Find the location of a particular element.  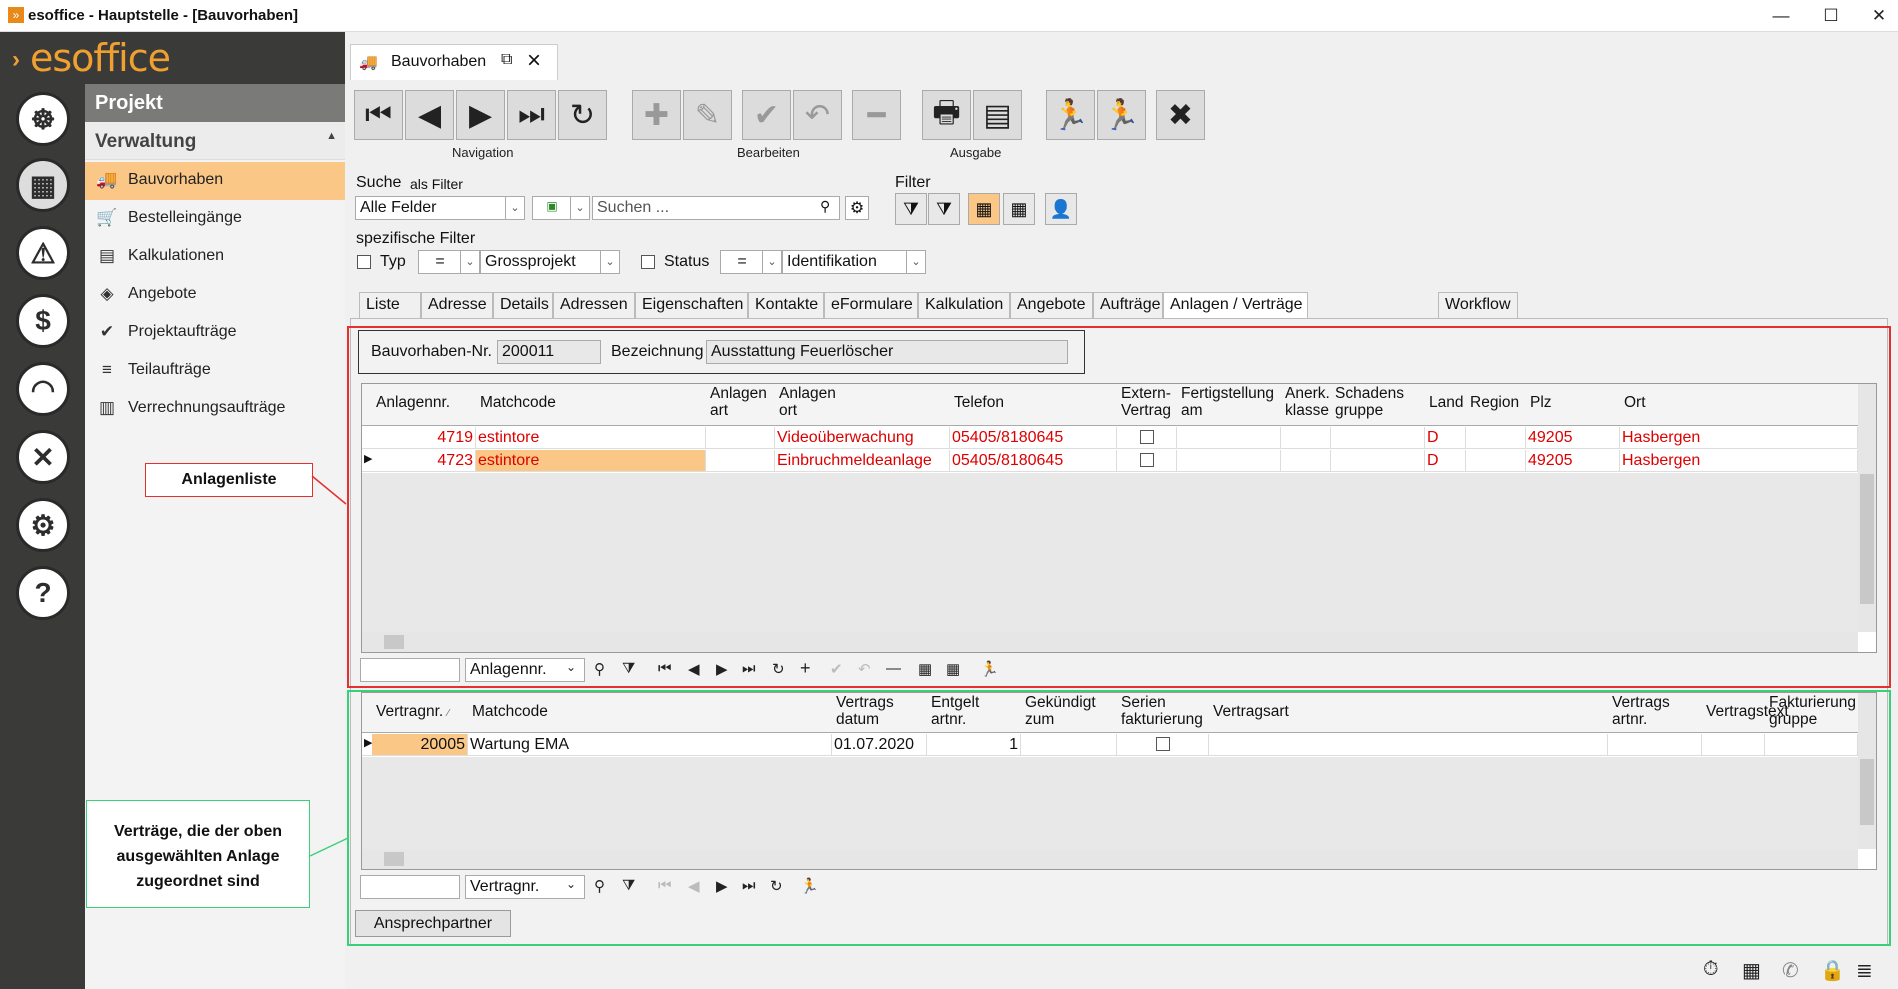

typ-operator: = is located at coordinates (440, 262).